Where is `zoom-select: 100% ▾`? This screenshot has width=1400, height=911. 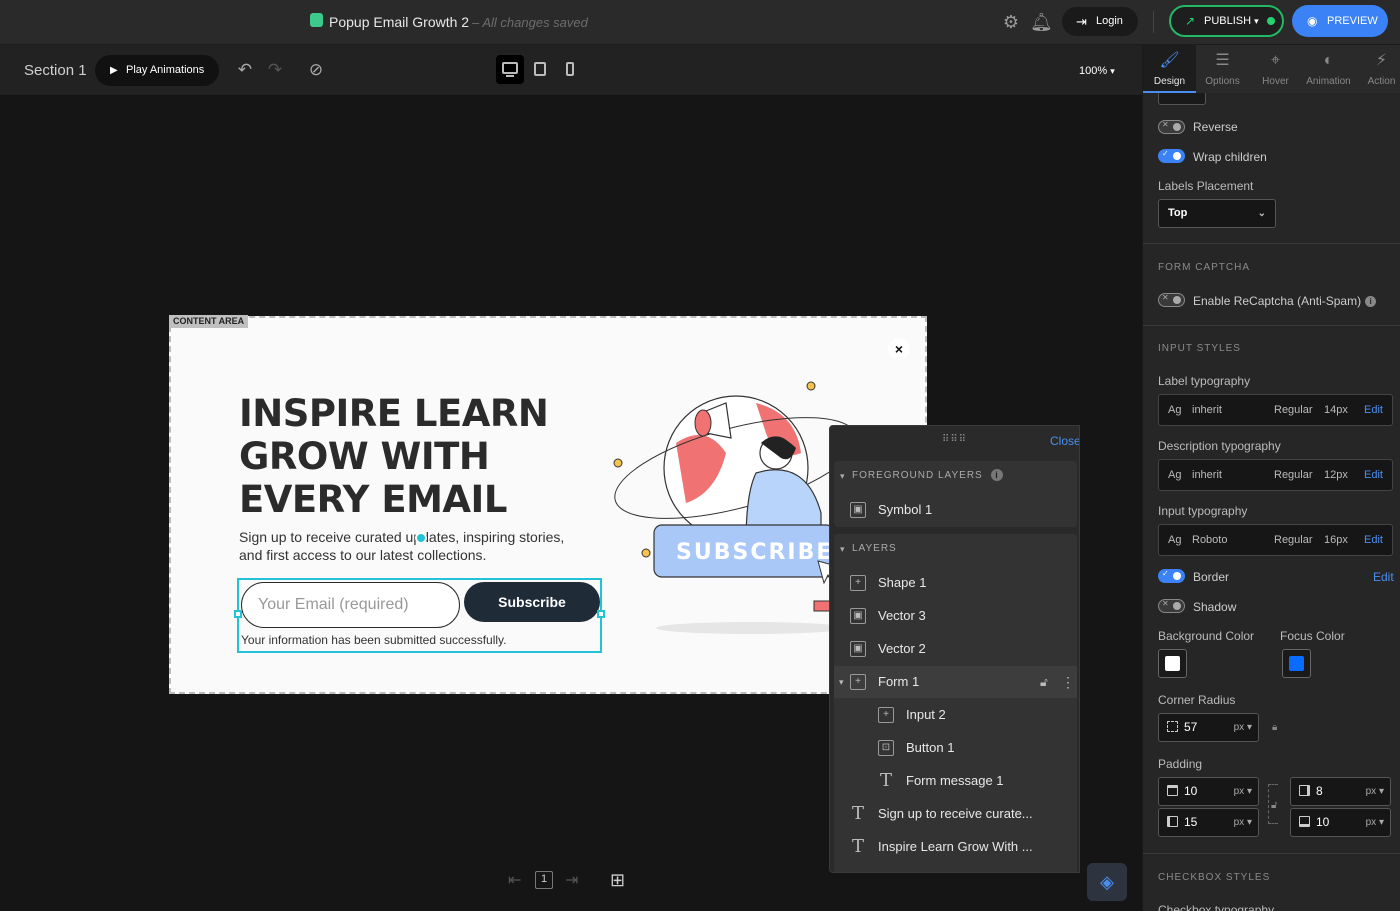 zoom-select: 100% ▾ is located at coordinates (1097, 71).